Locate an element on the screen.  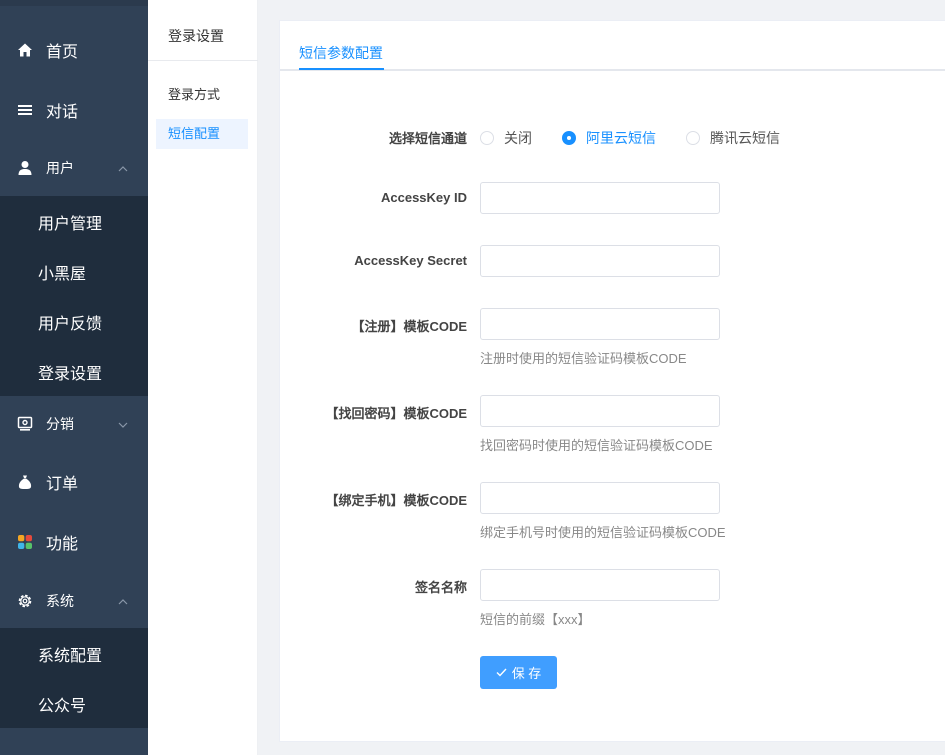
radio-dot-selected is located at coordinates (569, 138).